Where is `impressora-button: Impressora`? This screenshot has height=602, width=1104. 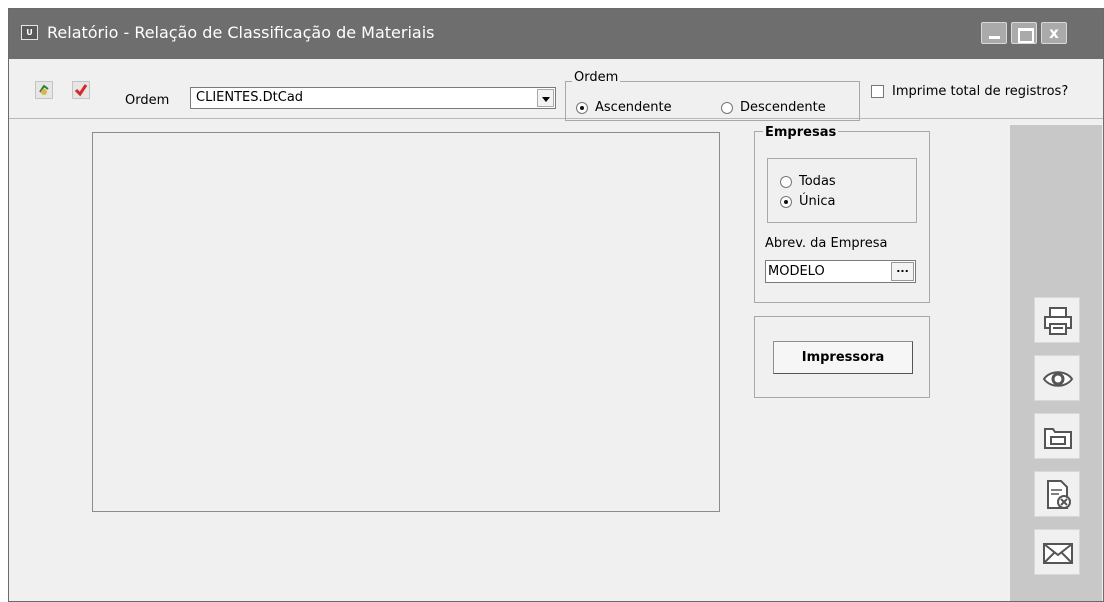 impressora-button: Impressora is located at coordinates (843, 357).